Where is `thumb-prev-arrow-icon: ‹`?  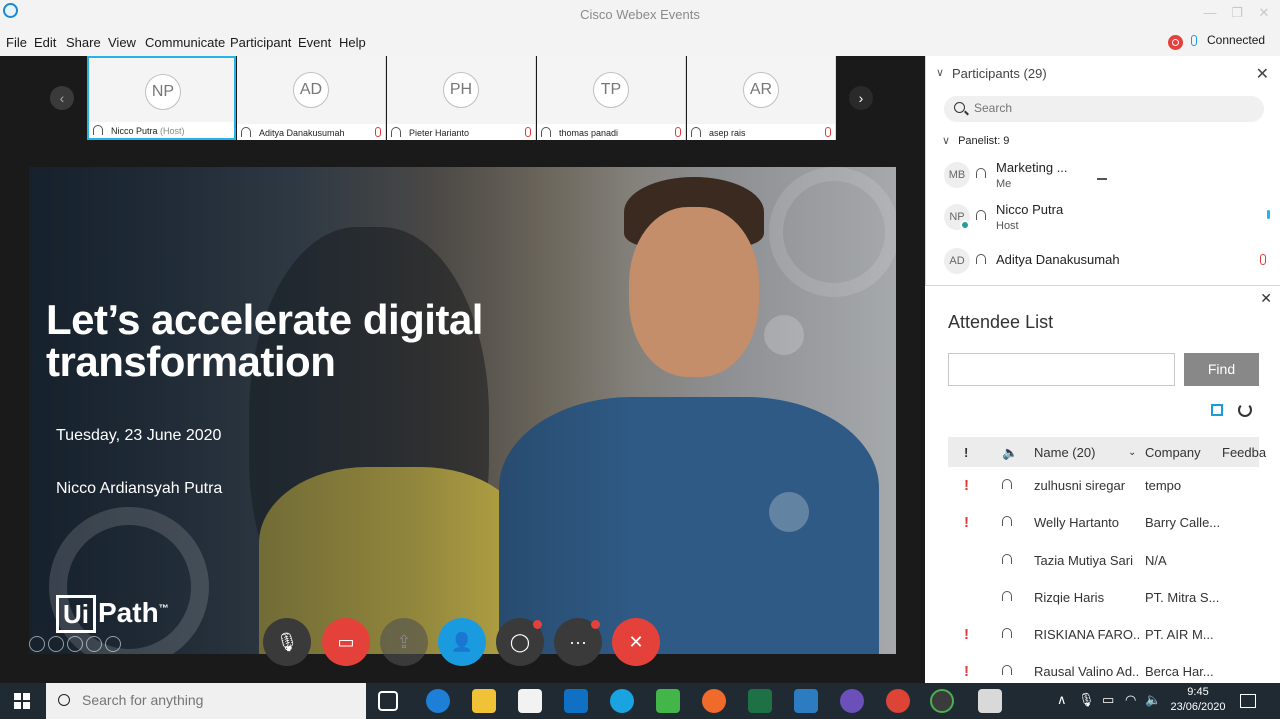 thumb-prev-arrow-icon: ‹ is located at coordinates (62, 98).